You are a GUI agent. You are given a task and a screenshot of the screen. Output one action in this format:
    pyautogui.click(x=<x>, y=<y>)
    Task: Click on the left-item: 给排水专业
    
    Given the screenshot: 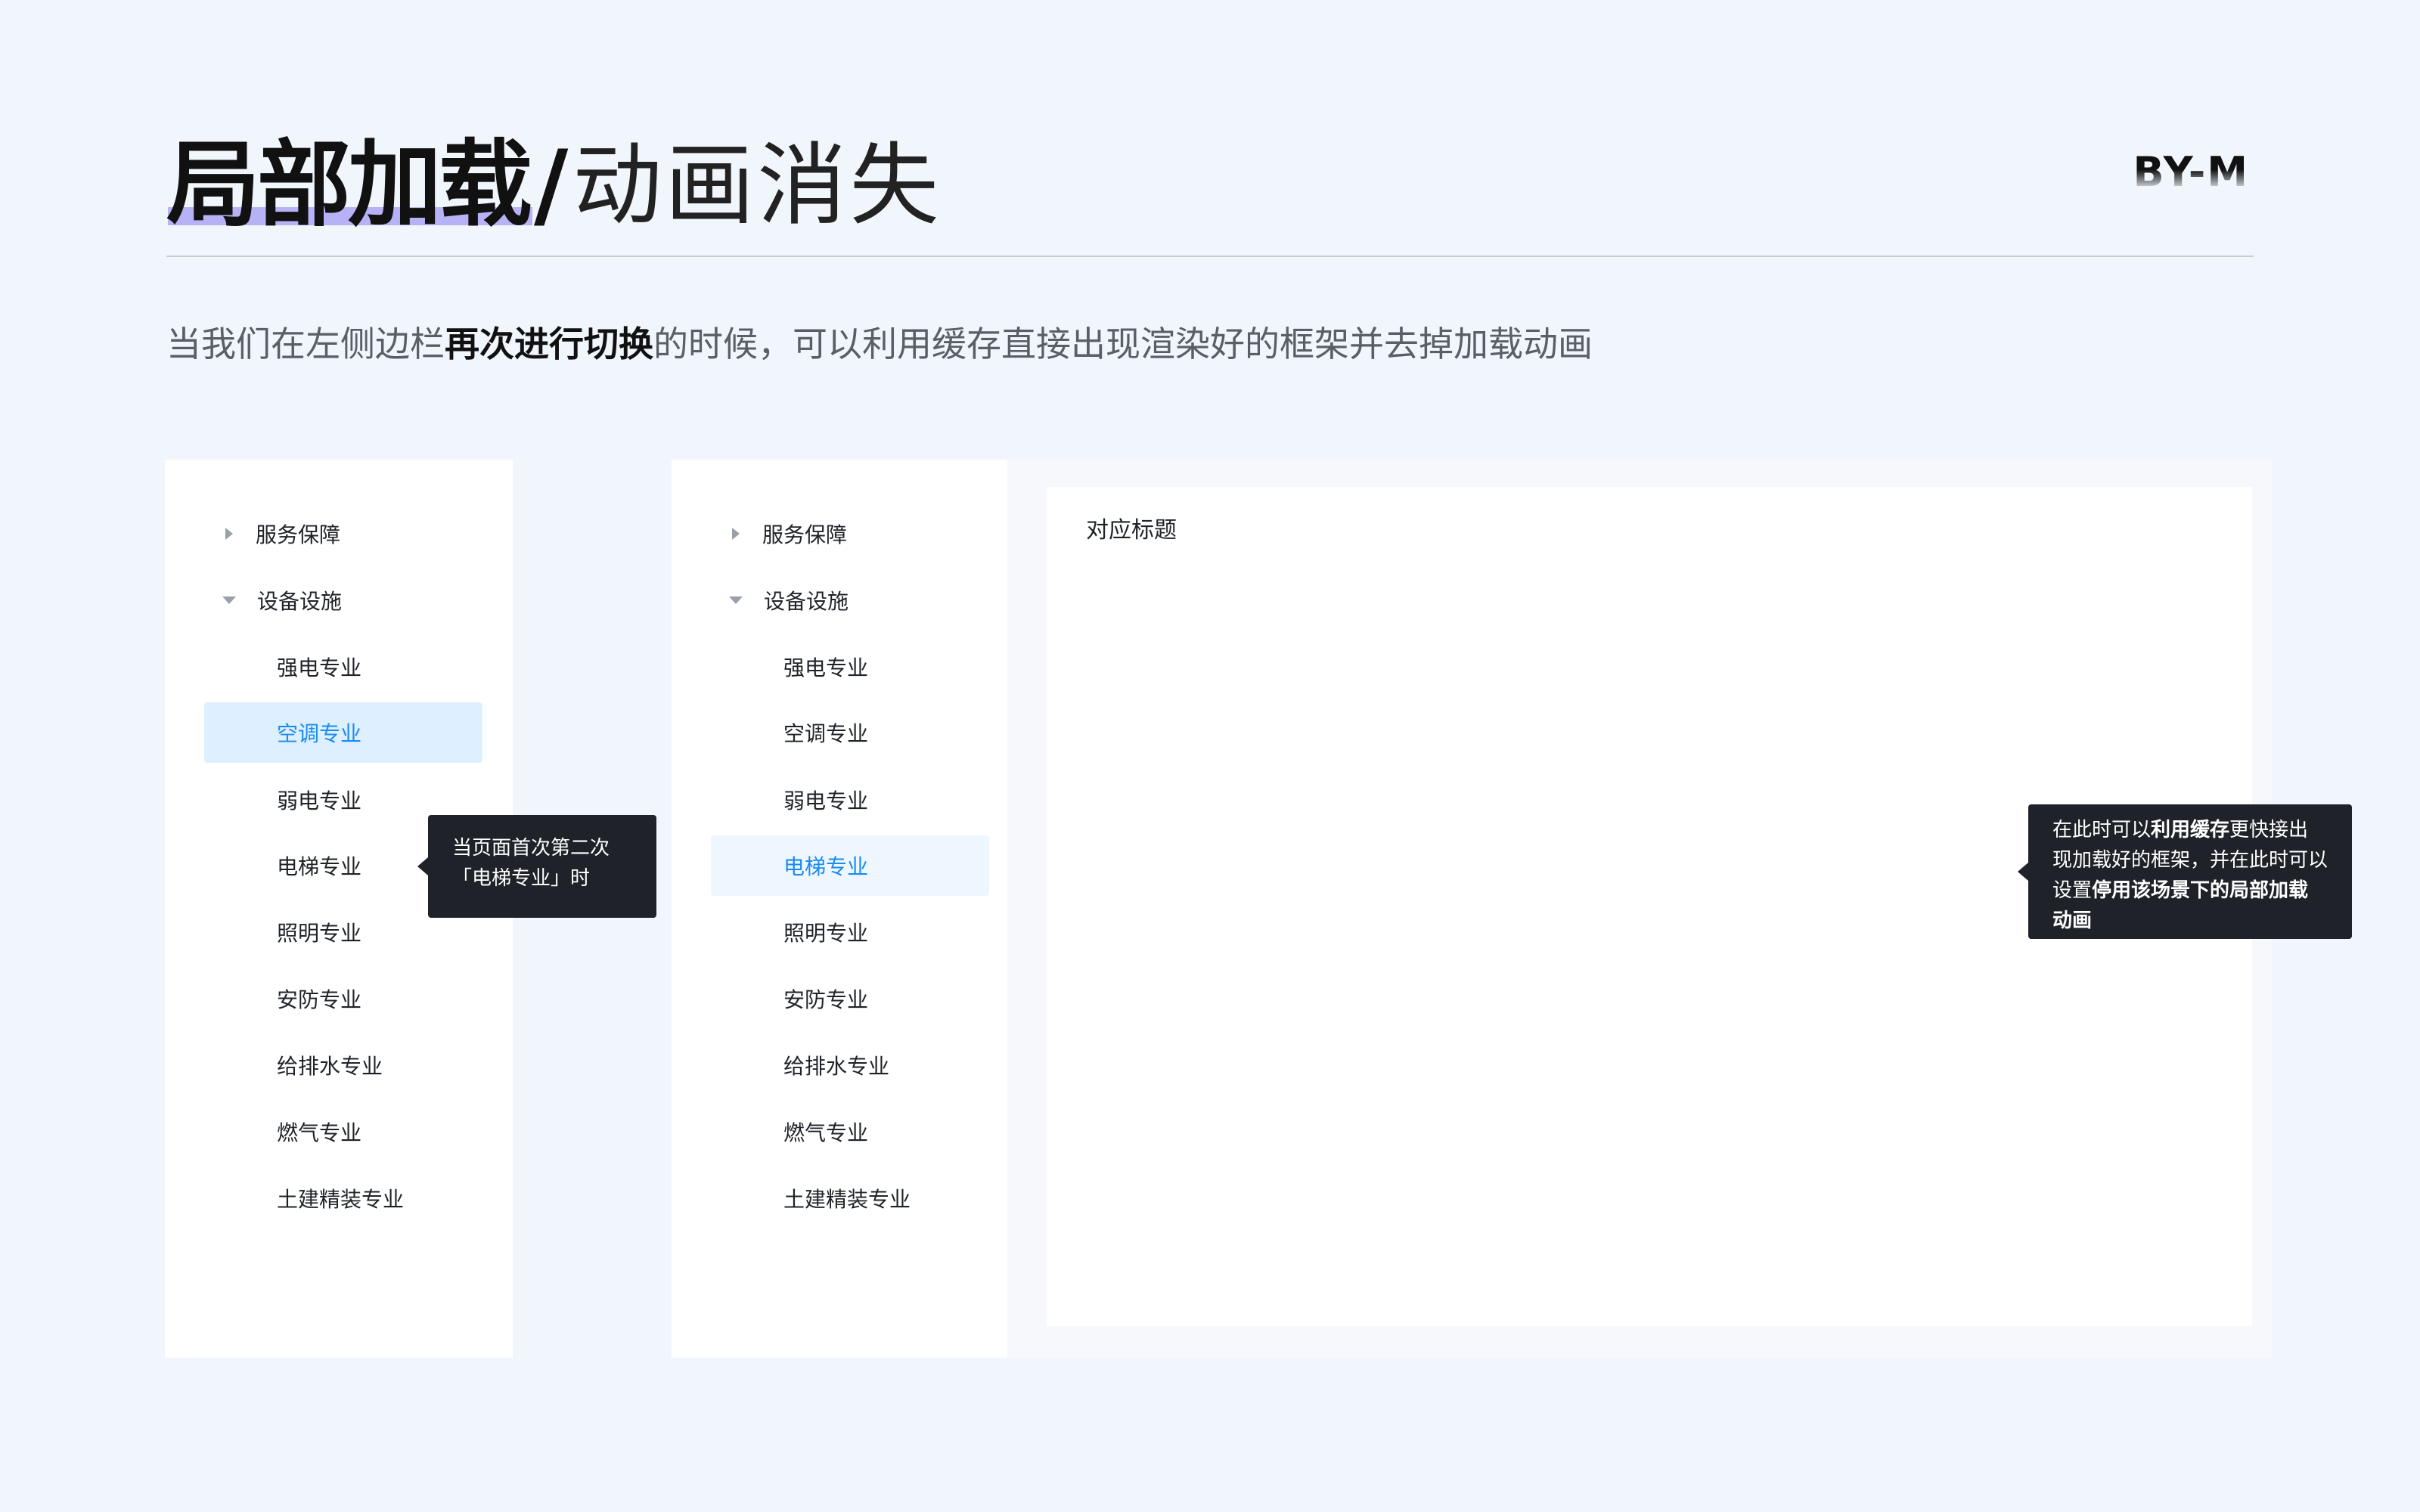 What is the action you would take?
    pyautogui.click(x=330, y=1065)
    